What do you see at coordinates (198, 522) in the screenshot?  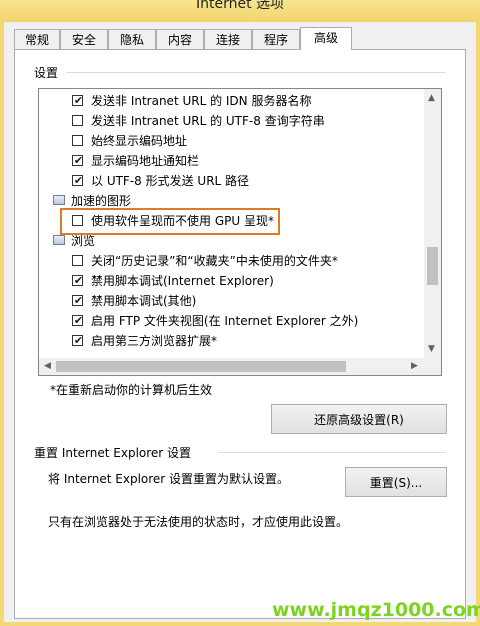 I see `reset-note: 只有在浏览器处于无法使用的状态时，才应使用此设置。` at bounding box center [198, 522].